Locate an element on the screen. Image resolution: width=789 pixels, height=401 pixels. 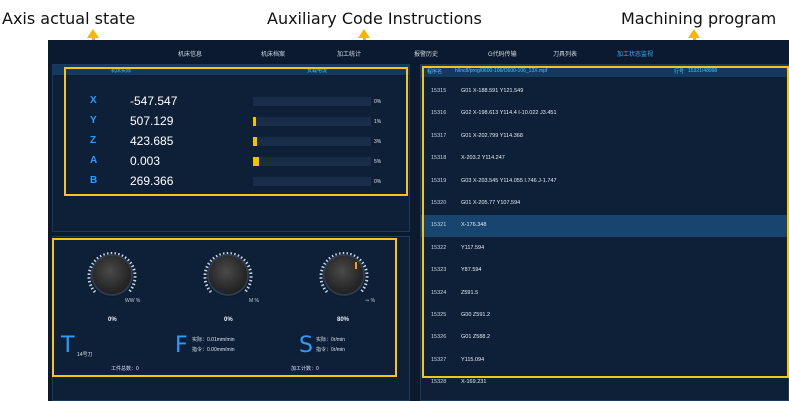
menu-machining-stats: 加工统计 is located at coordinates (349, 53).